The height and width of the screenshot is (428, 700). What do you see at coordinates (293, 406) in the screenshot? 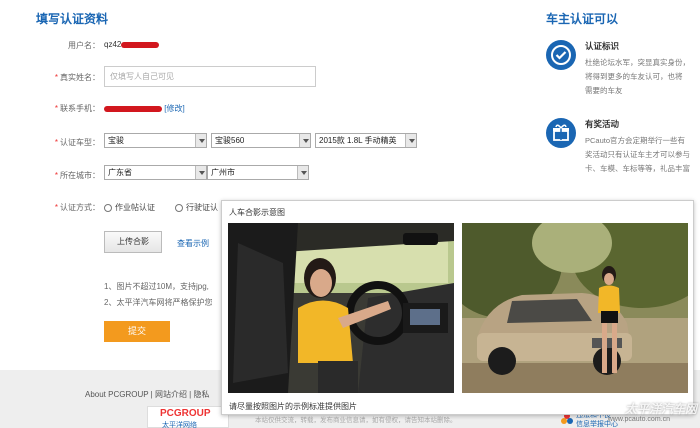
I see `popup-caption: 请尽量按照图片的示例标准提供图片` at bounding box center [293, 406].